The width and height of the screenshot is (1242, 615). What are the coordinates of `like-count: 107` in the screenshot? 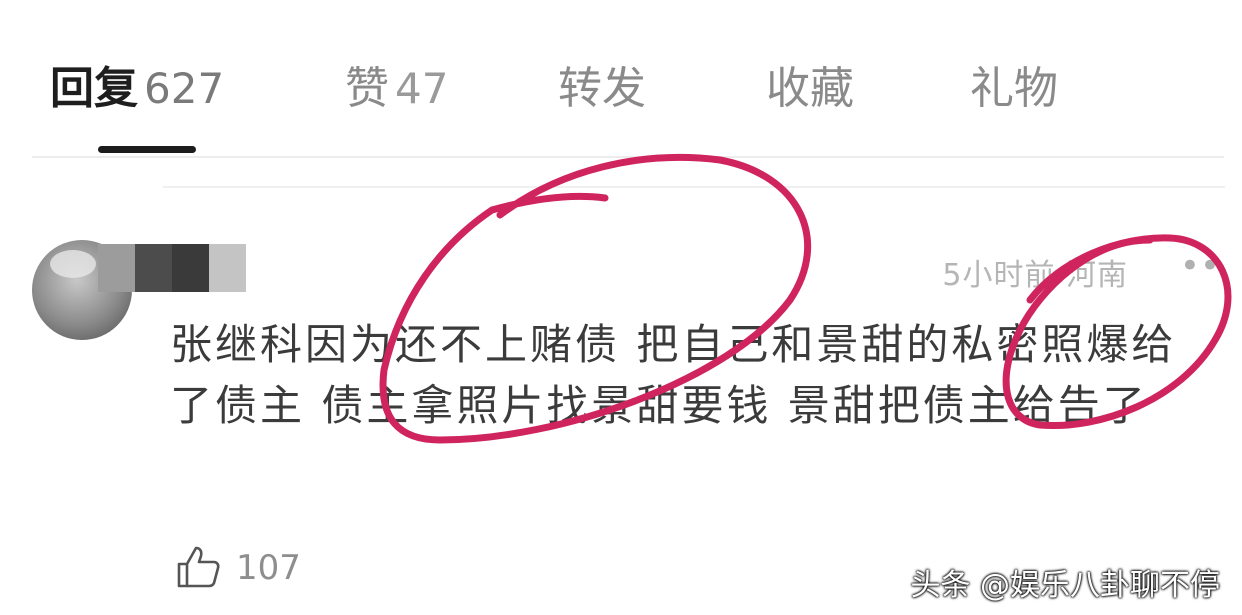 It's located at (268, 568).